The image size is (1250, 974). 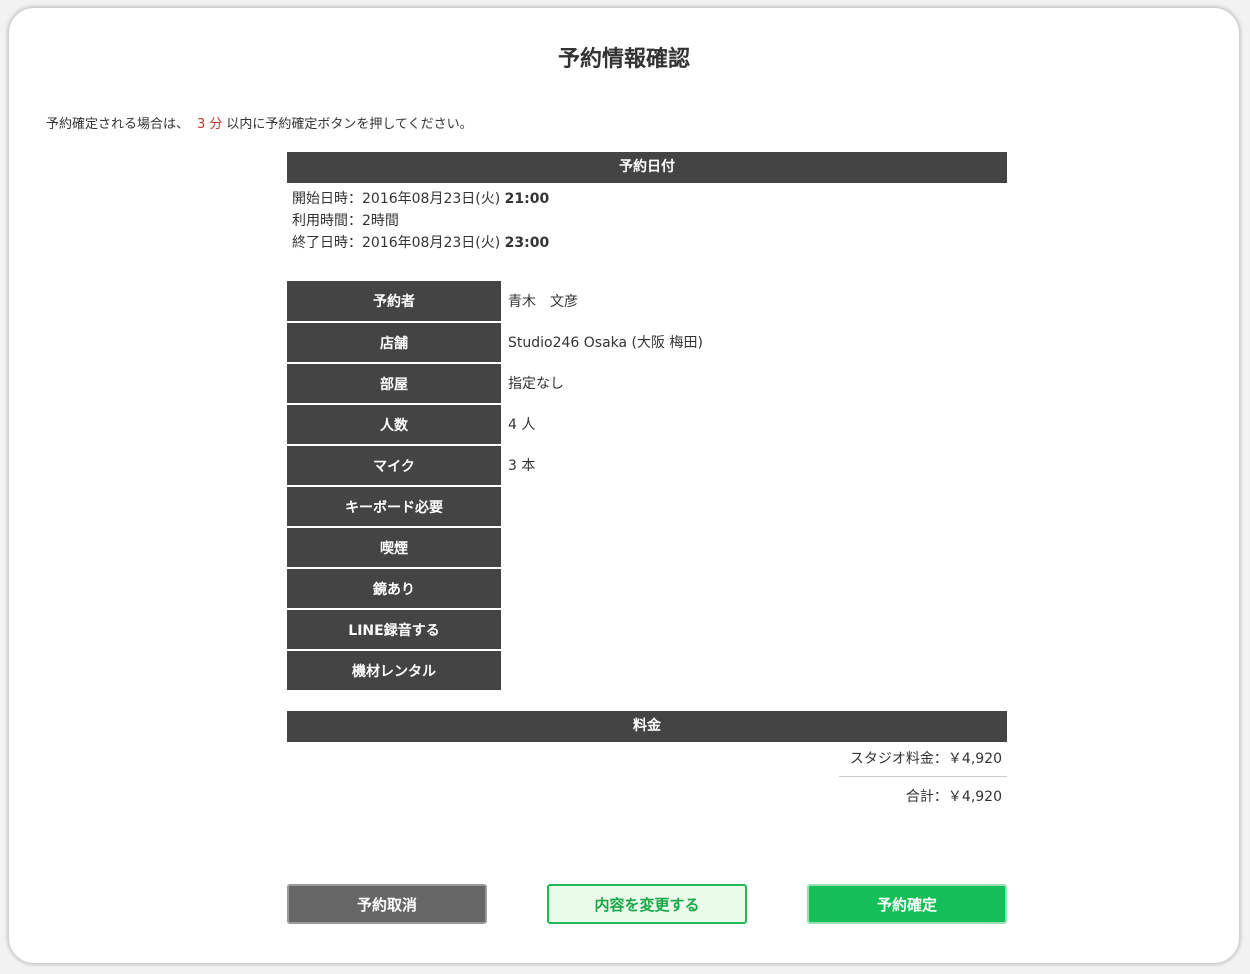 I want to click on detail-row-reserver: 予約者 青木 文彦, so click(x=647, y=302).